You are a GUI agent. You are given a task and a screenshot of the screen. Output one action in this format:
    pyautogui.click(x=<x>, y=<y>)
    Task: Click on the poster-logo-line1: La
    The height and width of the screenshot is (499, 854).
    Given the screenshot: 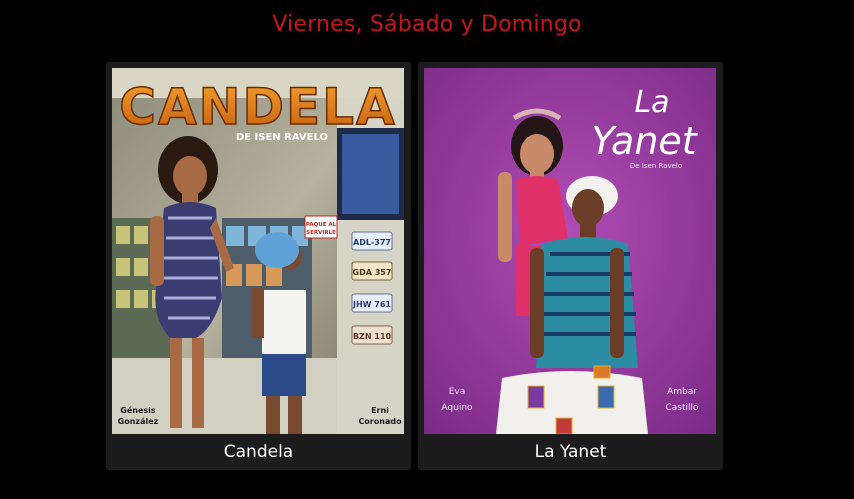 What is the action you would take?
    pyautogui.click(x=651, y=102)
    